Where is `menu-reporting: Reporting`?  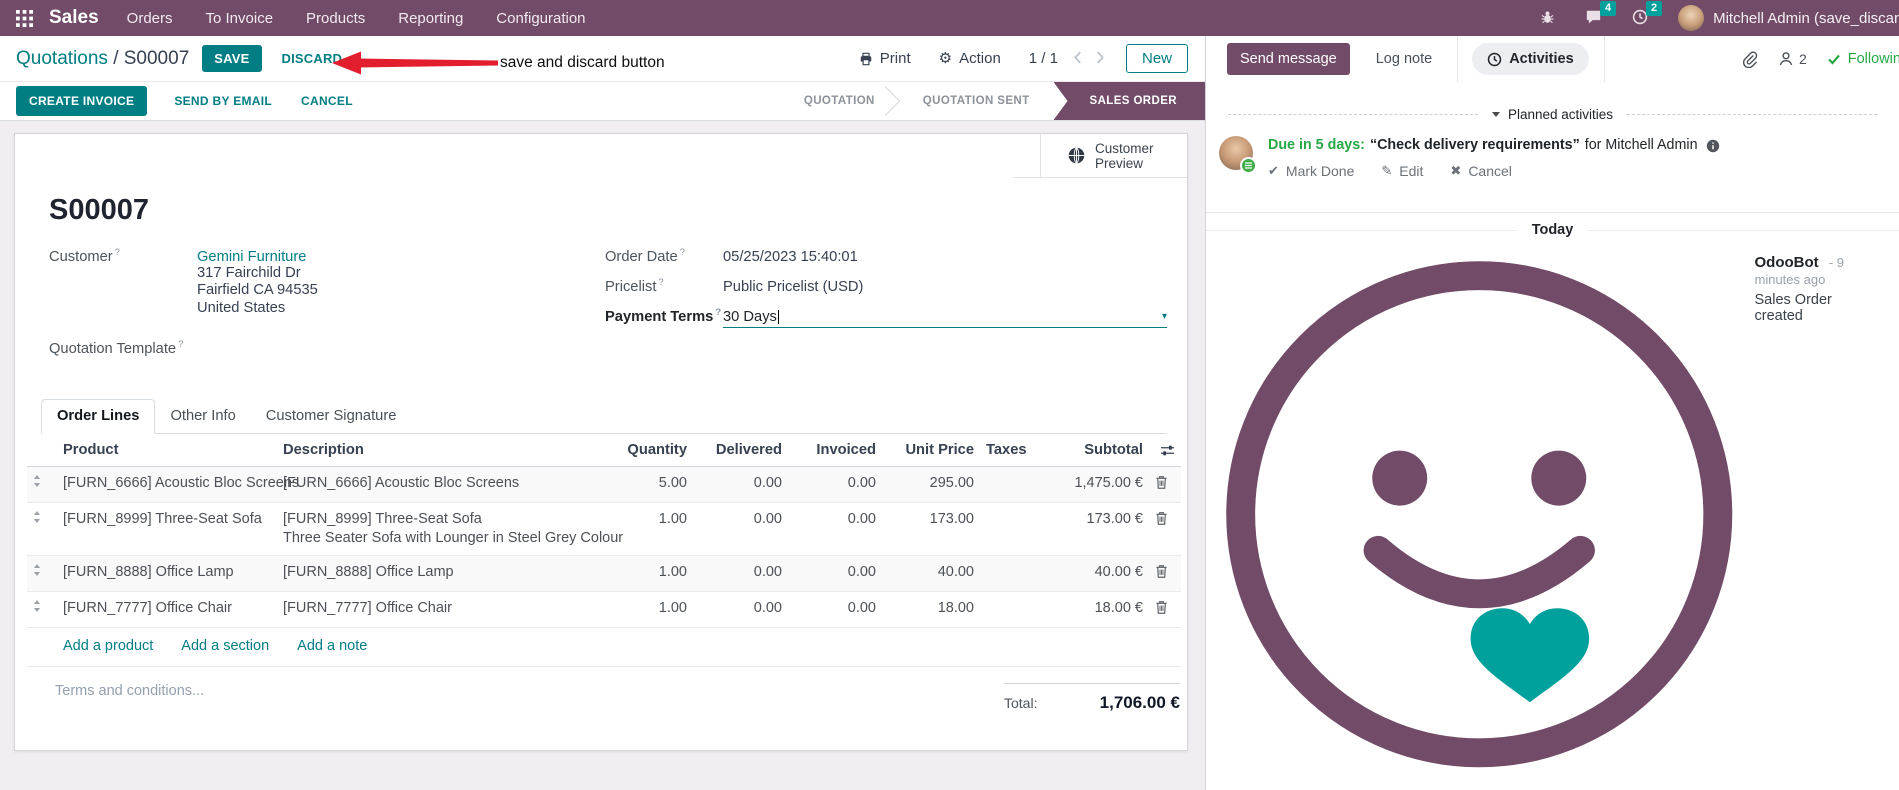
menu-reporting: Reporting is located at coordinates (430, 18).